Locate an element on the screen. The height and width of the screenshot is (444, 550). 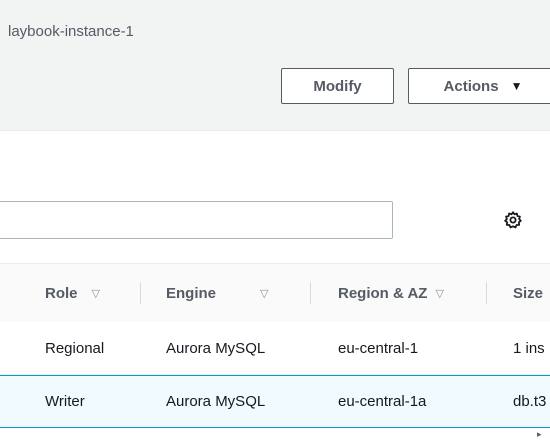
scroll-right-icon: ▸ is located at coordinates (539, 434).